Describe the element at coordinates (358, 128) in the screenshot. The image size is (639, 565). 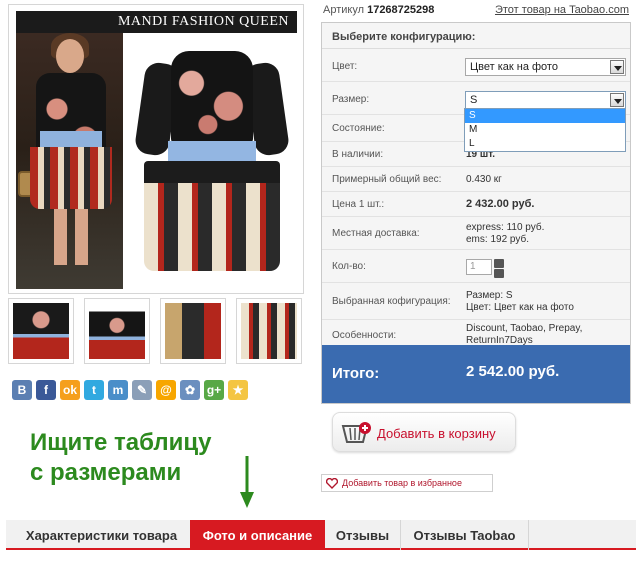
I see `condition-label: Состояние:` at that location.